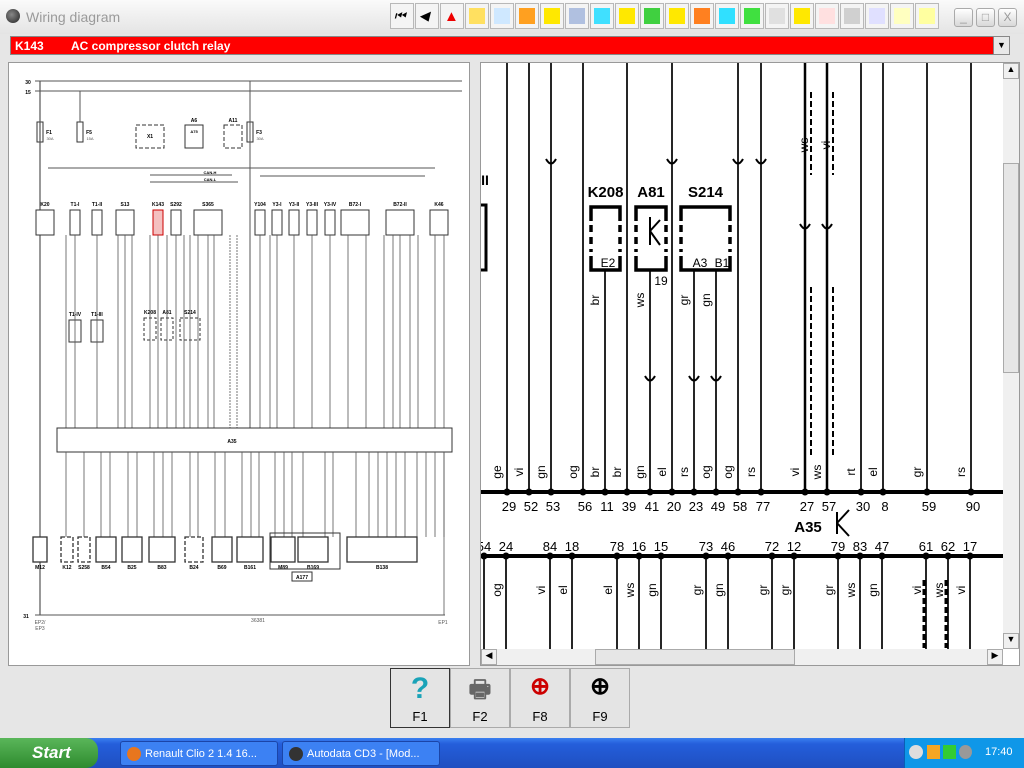  I want to click on injector-icon, so click(677, 16).